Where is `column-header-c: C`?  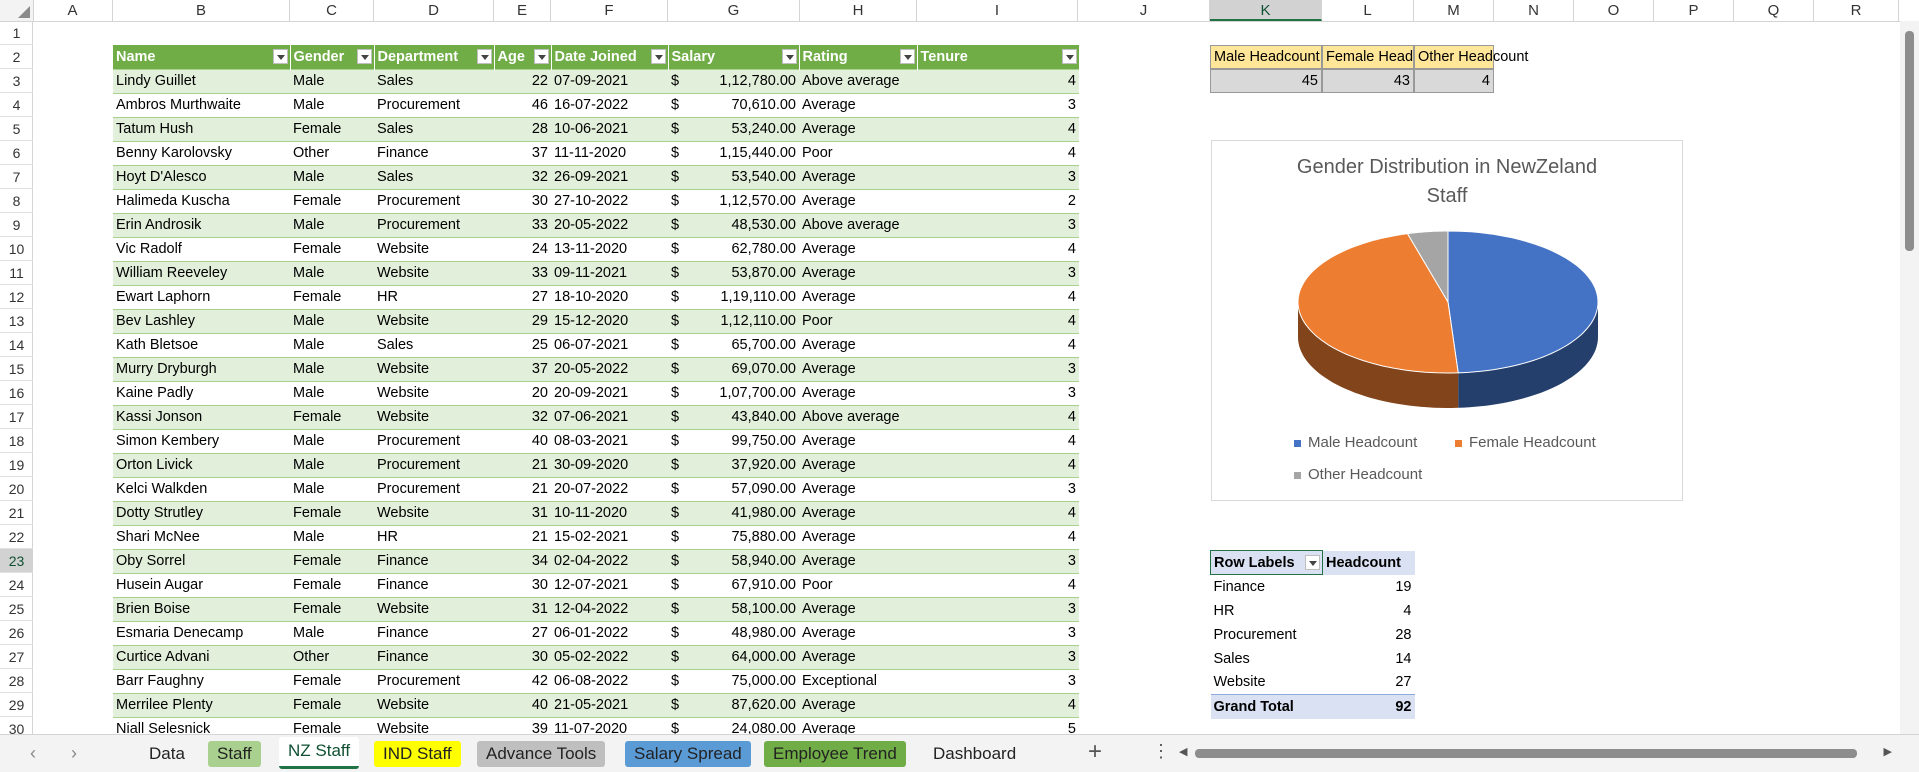 column-header-c: C is located at coordinates (332, 10).